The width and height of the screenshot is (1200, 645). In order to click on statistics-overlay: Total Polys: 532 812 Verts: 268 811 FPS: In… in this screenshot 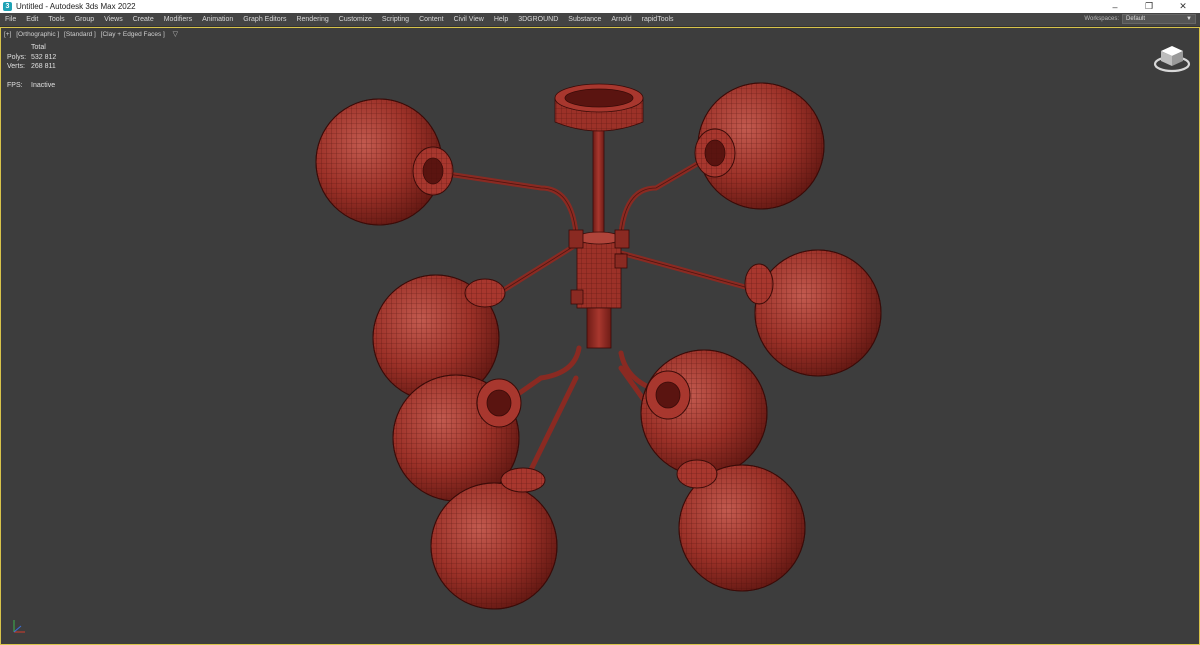, I will do `click(31, 66)`.